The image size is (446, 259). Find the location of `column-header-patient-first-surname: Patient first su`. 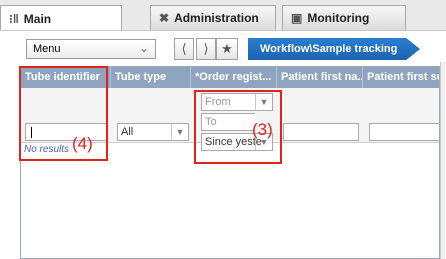

column-header-patient-first-surname: Patient first su is located at coordinates (401, 77).